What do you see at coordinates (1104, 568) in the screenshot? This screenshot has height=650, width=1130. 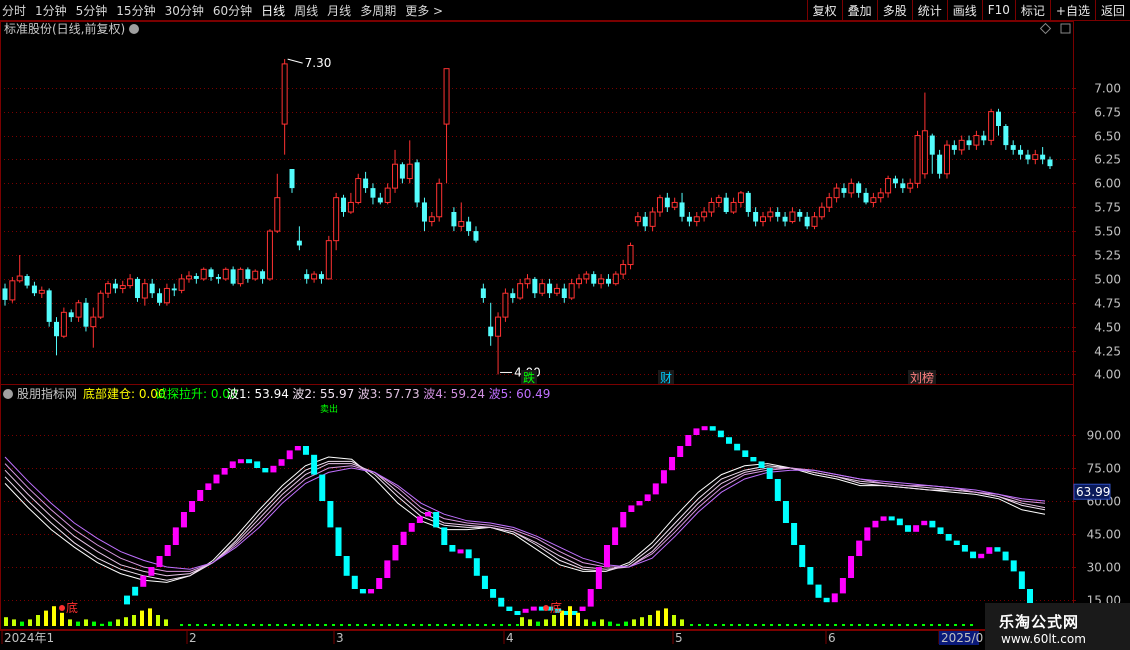 I see `ind-tick-label-1: 30.00` at bounding box center [1104, 568].